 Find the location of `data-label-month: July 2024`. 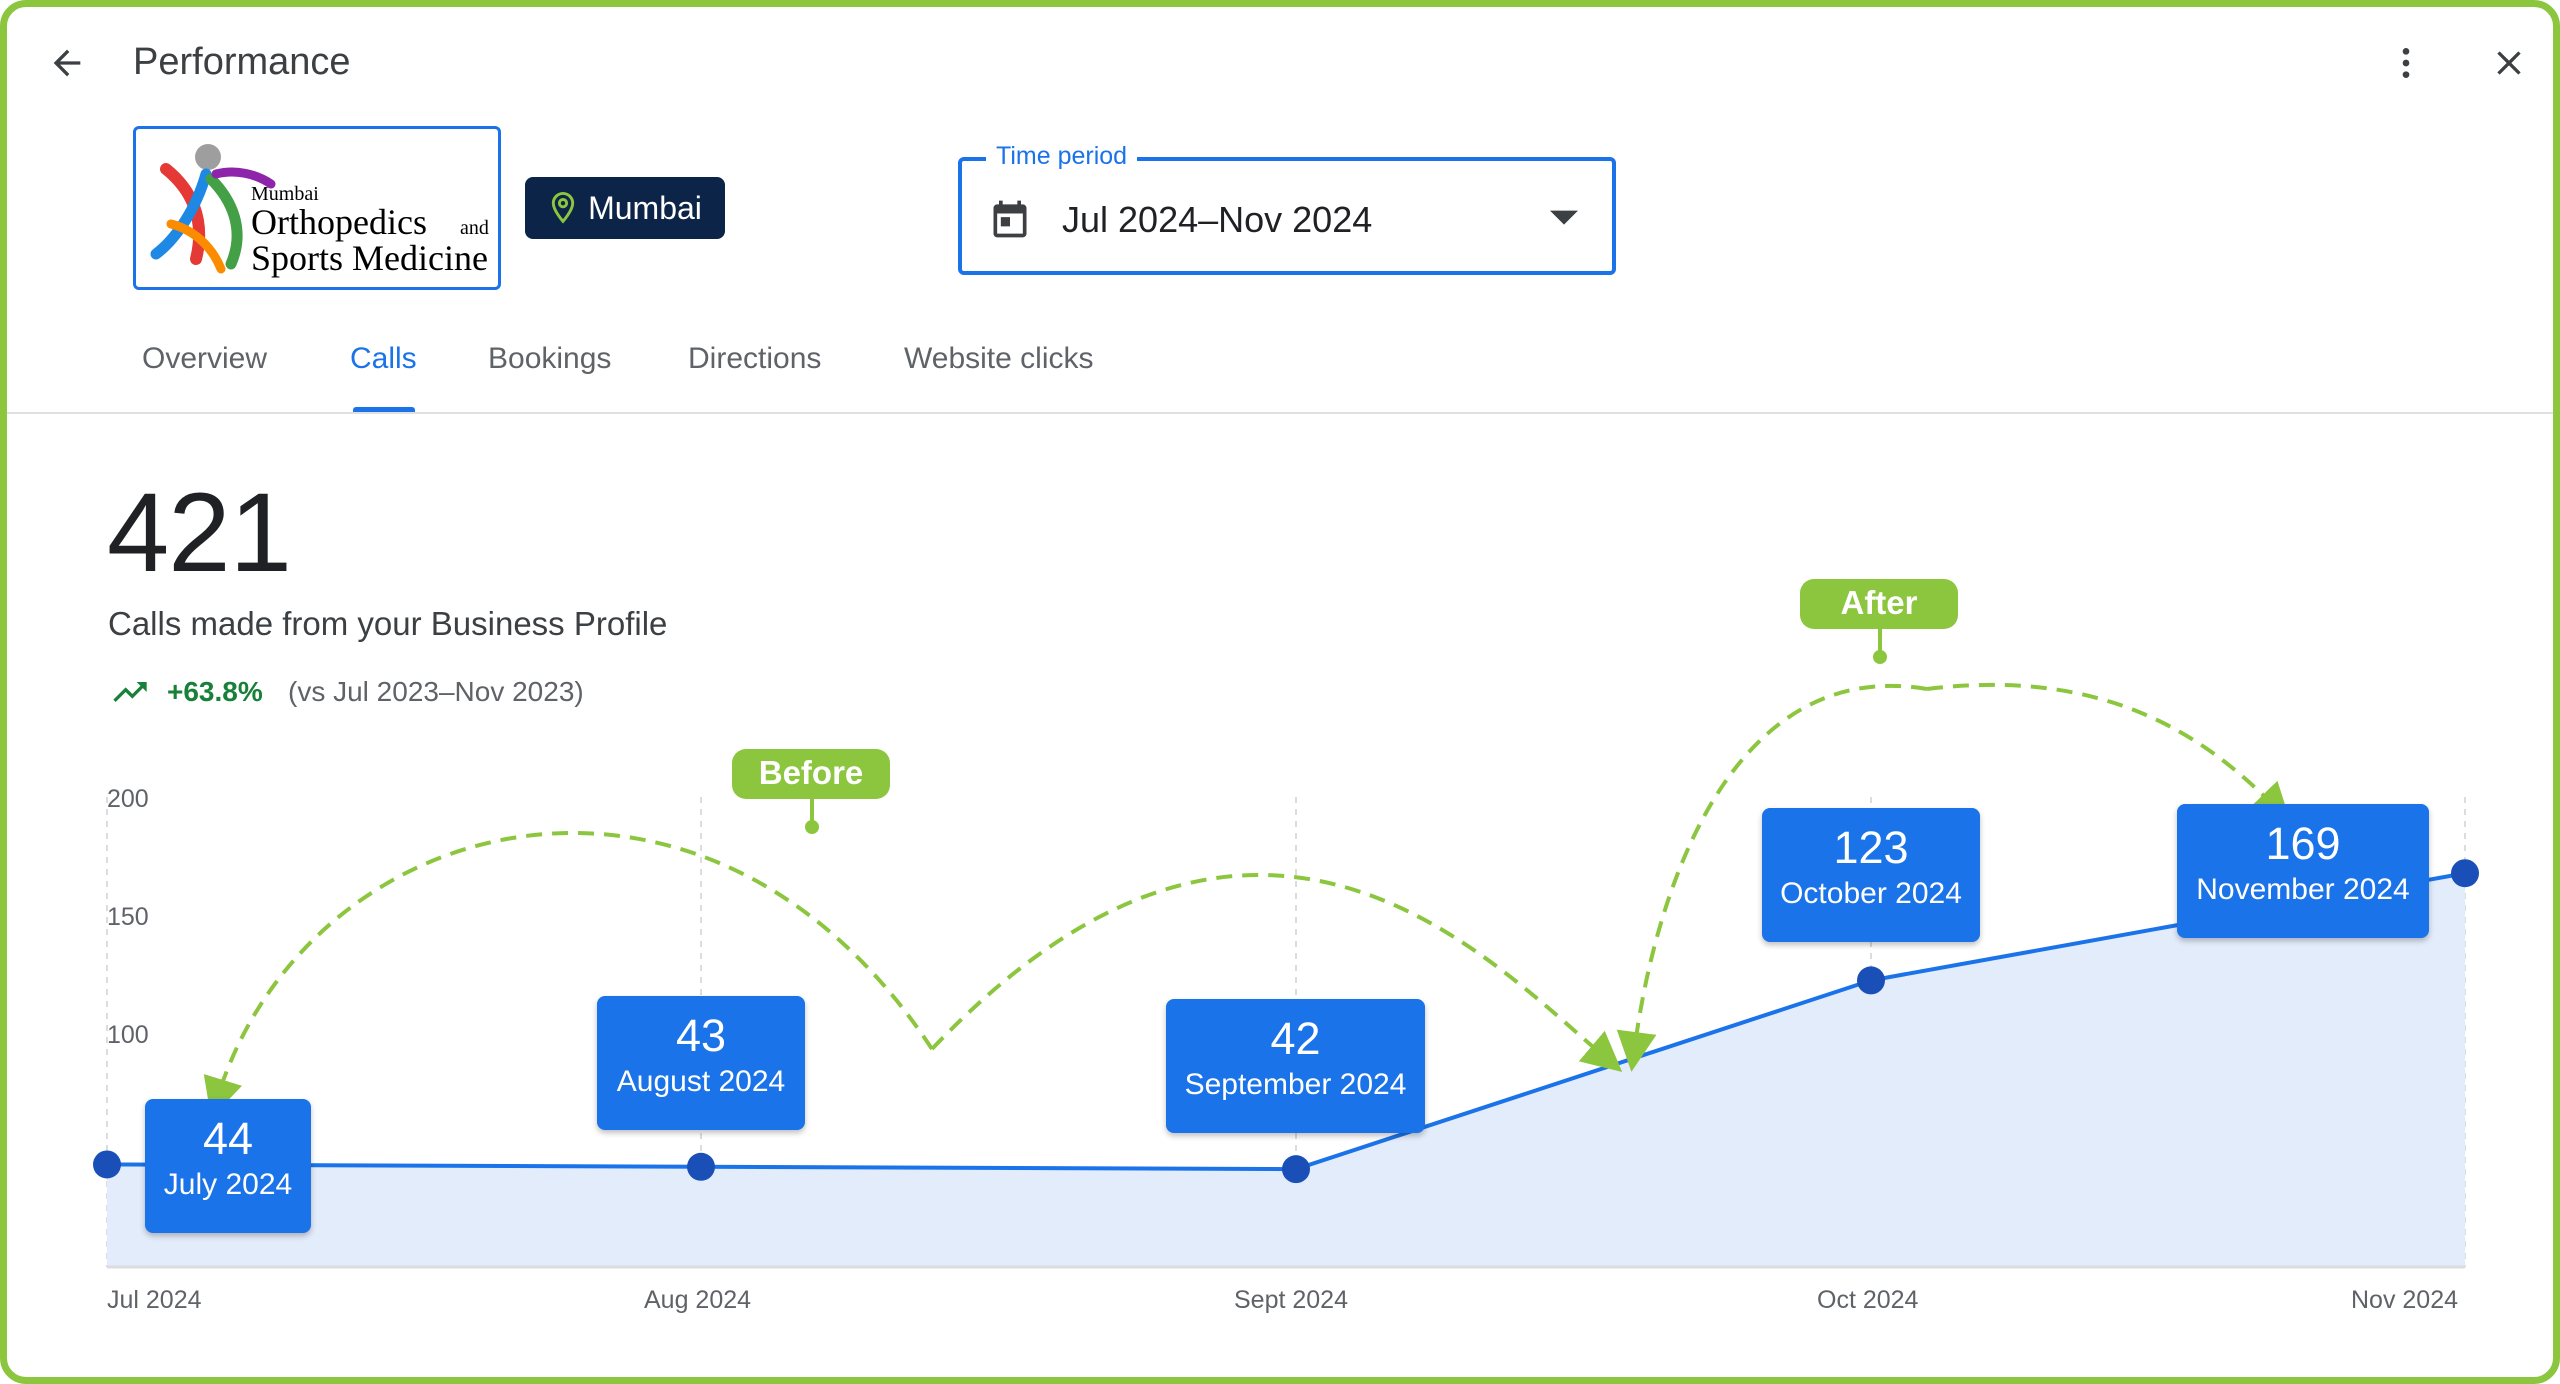

data-label-month: July 2024 is located at coordinates (228, 1184).